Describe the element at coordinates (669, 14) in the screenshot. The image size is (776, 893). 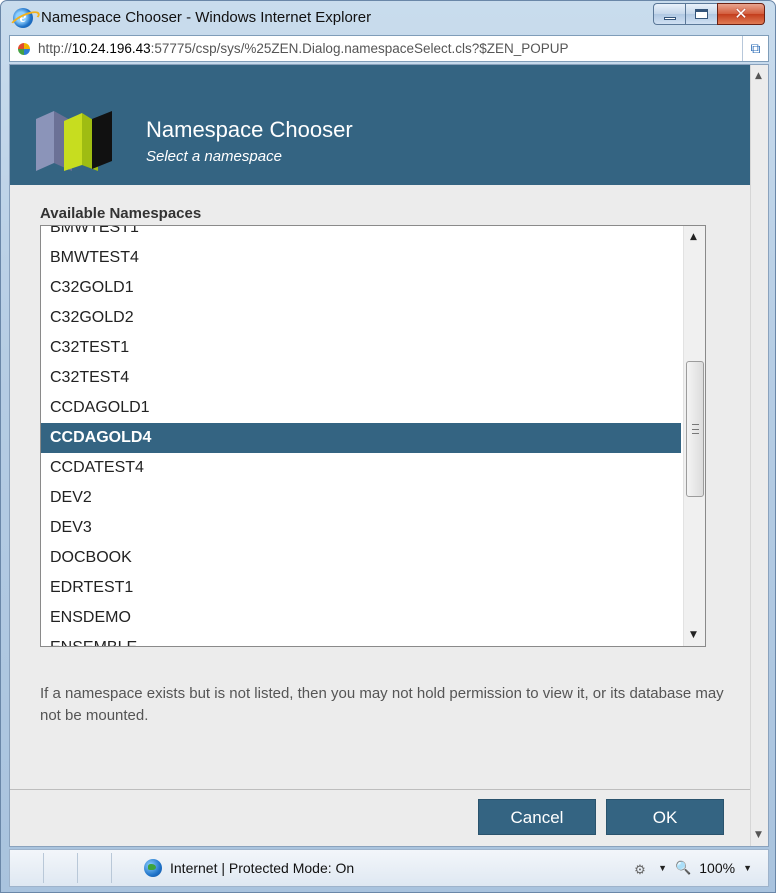
I see `minimize-button` at that location.